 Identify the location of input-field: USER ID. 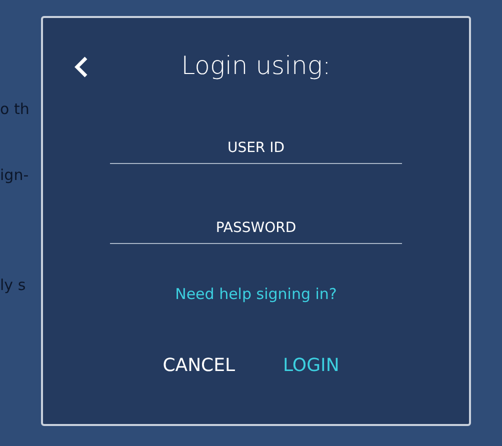
(256, 148).